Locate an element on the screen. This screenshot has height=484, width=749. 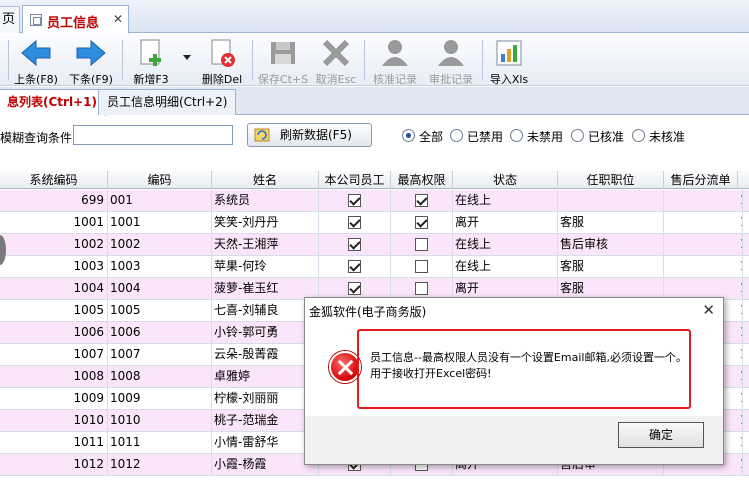
new-record-button: 新增F3 is located at coordinates (151, 61).